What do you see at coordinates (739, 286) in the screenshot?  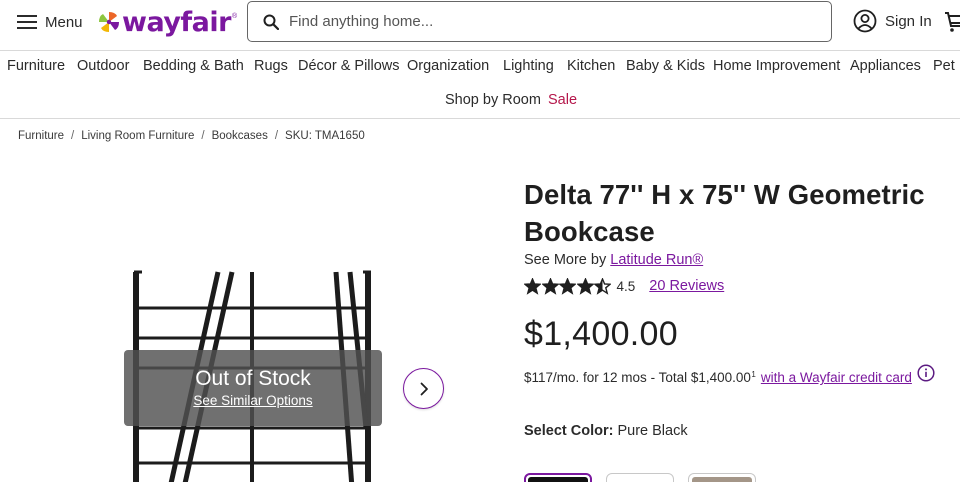 I see `rating-row: 4.5 20 Reviews` at bounding box center [739, 286].